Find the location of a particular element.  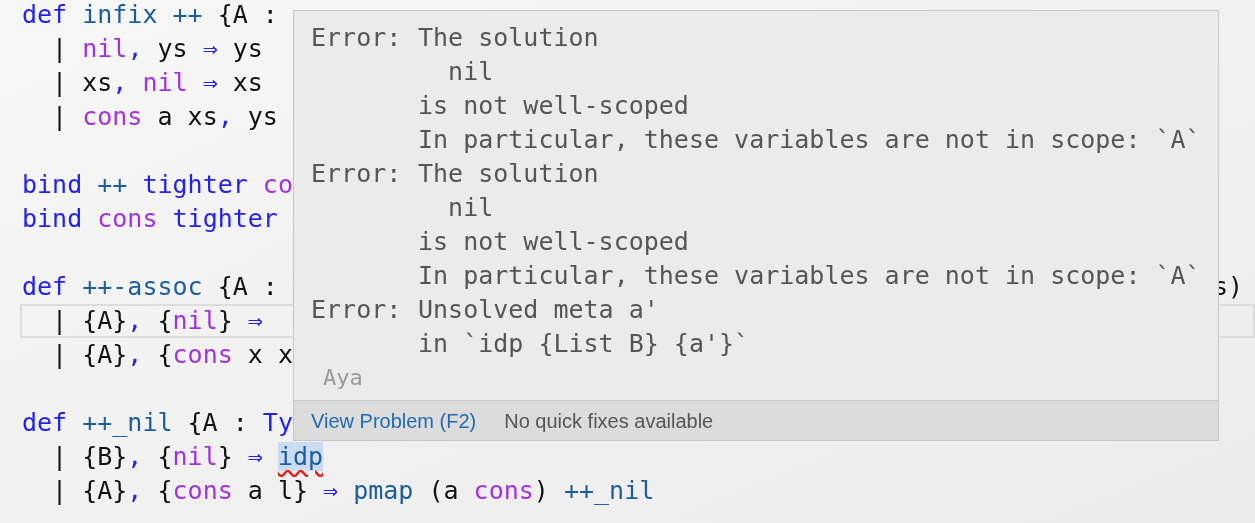

code-line: bind ++ tighter co is located at coordinates (157, 185).